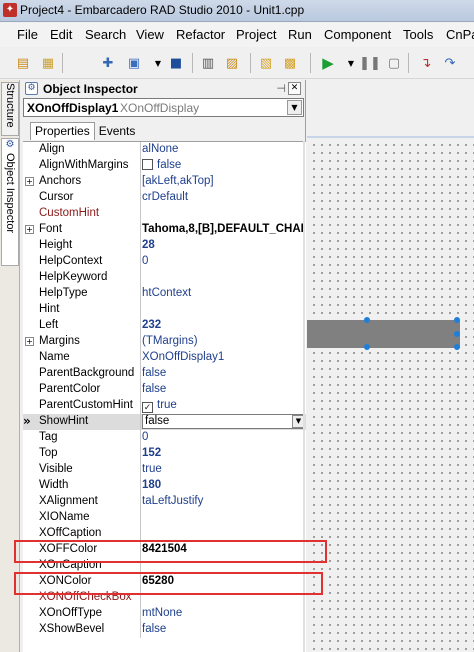 The width and height of the screenshot is (474, 652). I want to click on property-value: 232, so click(223, 325).